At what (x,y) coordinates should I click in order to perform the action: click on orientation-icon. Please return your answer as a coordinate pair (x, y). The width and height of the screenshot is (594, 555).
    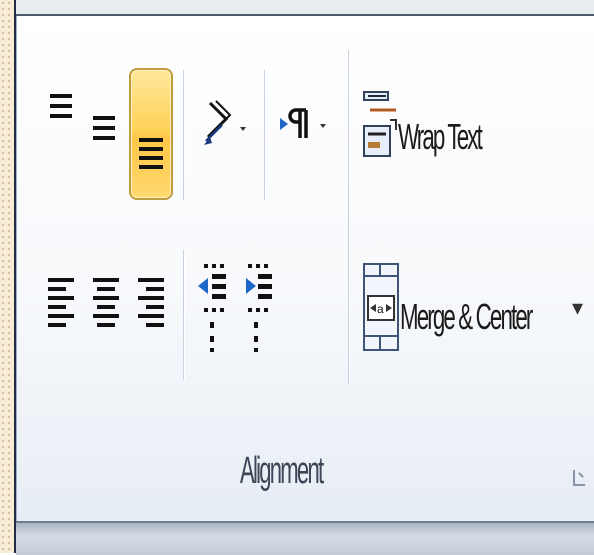
    Looking at the image, I should click on (218, 122).